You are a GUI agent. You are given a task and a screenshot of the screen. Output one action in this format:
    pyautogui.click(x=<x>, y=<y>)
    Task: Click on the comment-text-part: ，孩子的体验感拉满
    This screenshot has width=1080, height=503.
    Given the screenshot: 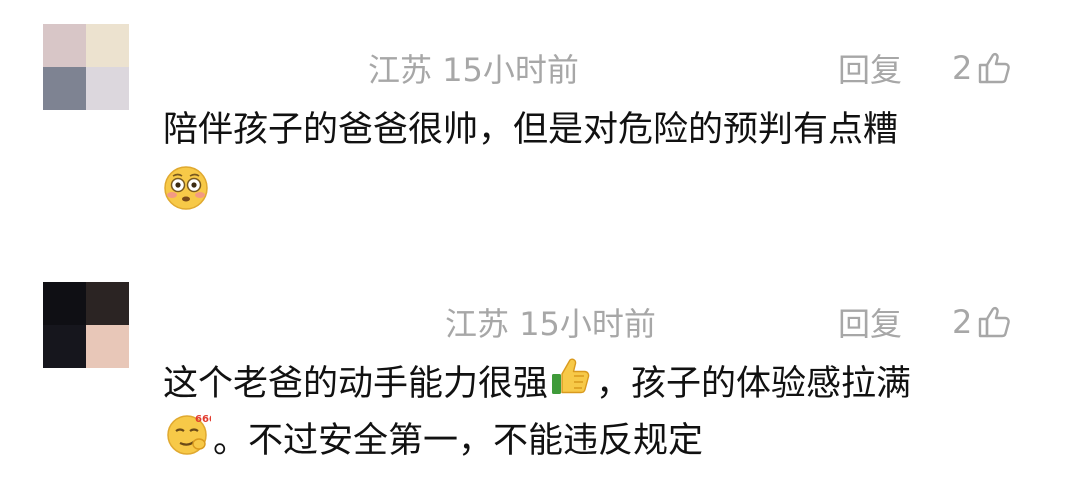 What is the action you would take?
    pyautogui.click(x=754, y=384)
    